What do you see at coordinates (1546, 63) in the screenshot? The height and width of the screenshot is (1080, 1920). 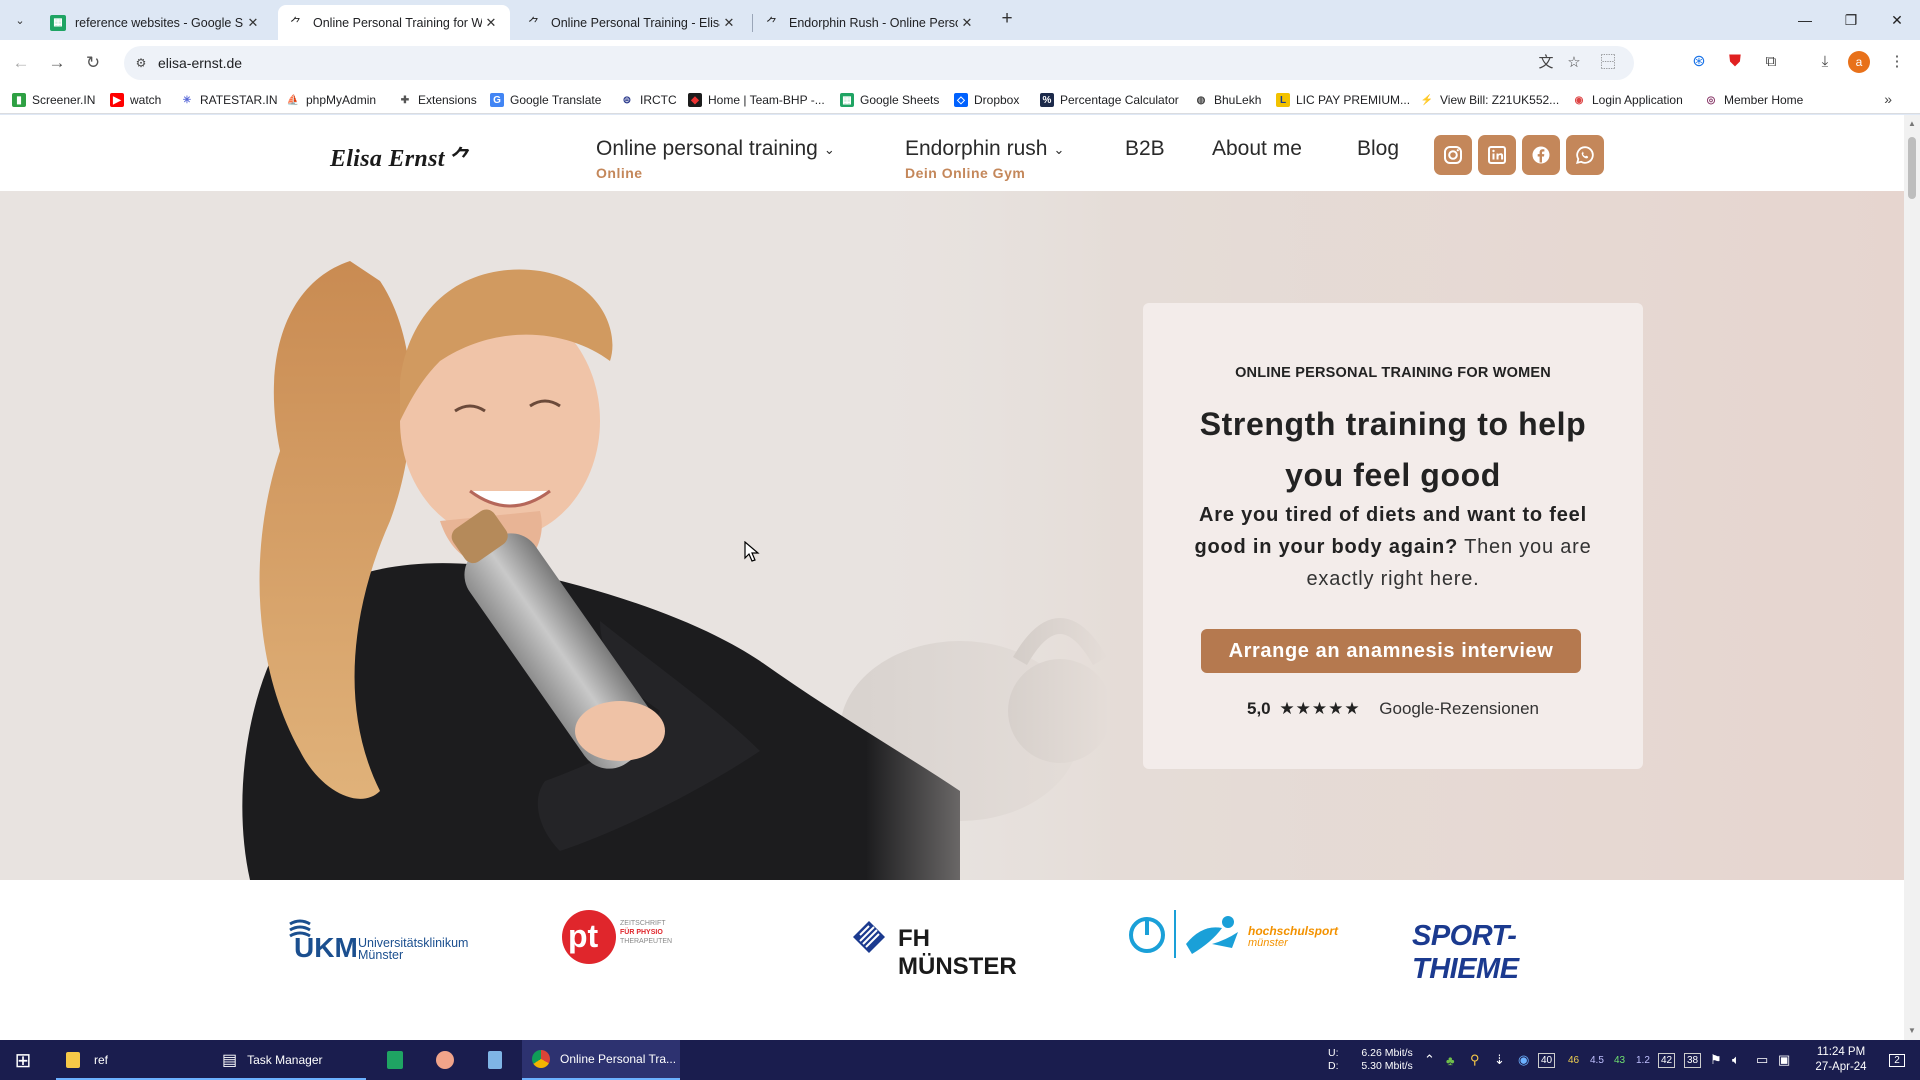 I see `translate-page-icon: 文` at bounding box center [1546, 63].